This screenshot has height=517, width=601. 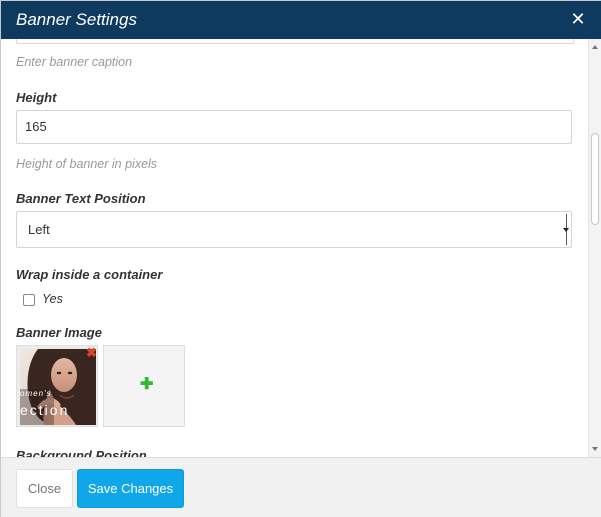 I want to click on height-label: Height, so click(x=36, y=97).